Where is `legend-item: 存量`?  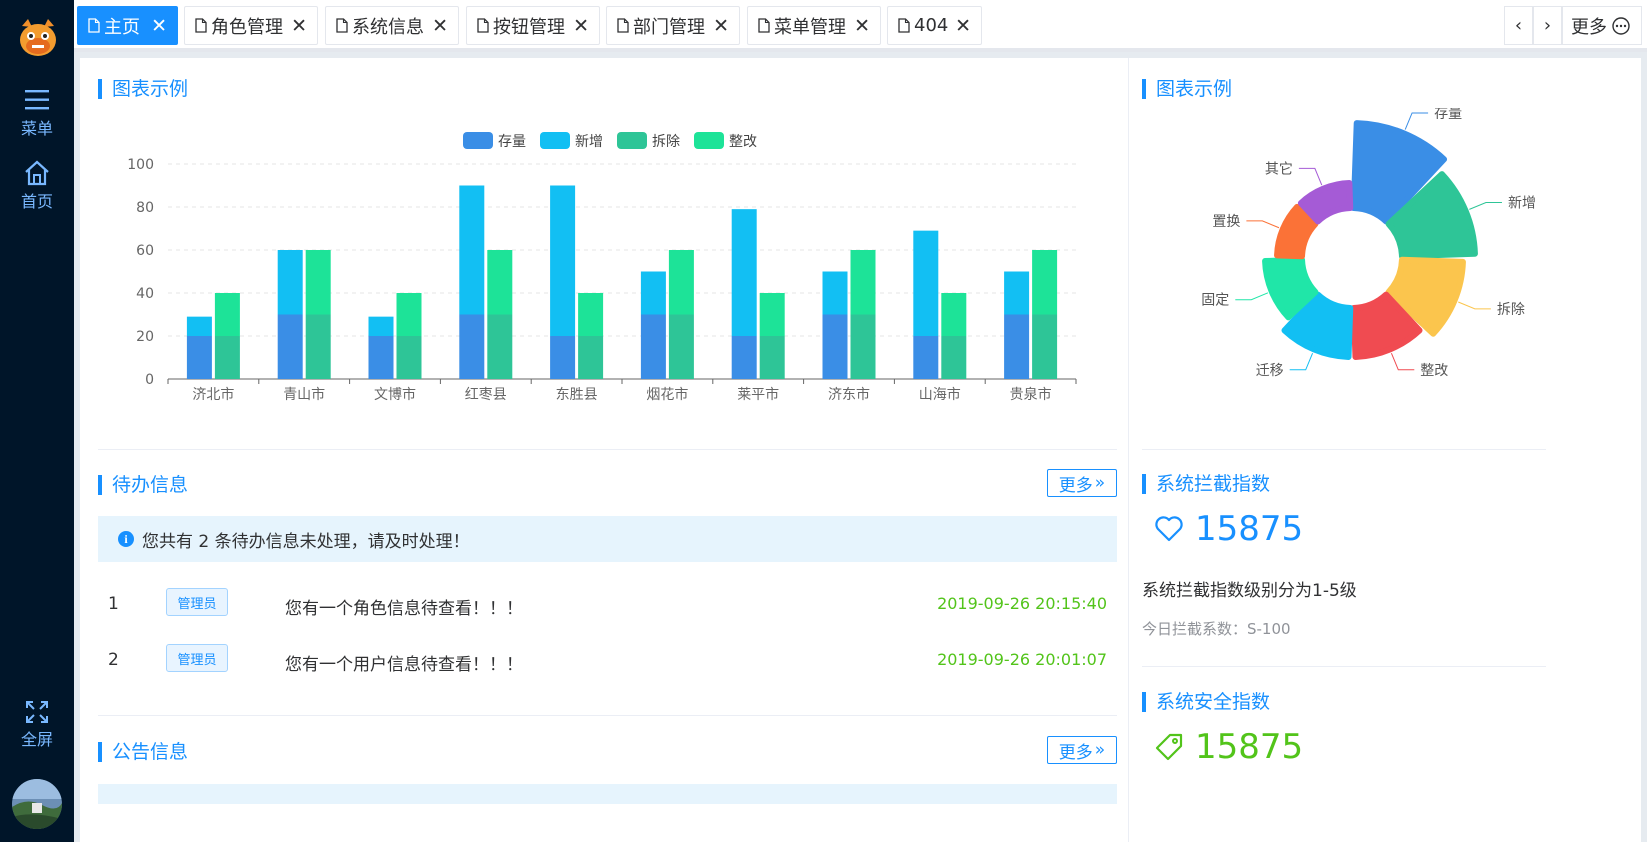 legend-item: 存量 is located at coordinates (494, 141).